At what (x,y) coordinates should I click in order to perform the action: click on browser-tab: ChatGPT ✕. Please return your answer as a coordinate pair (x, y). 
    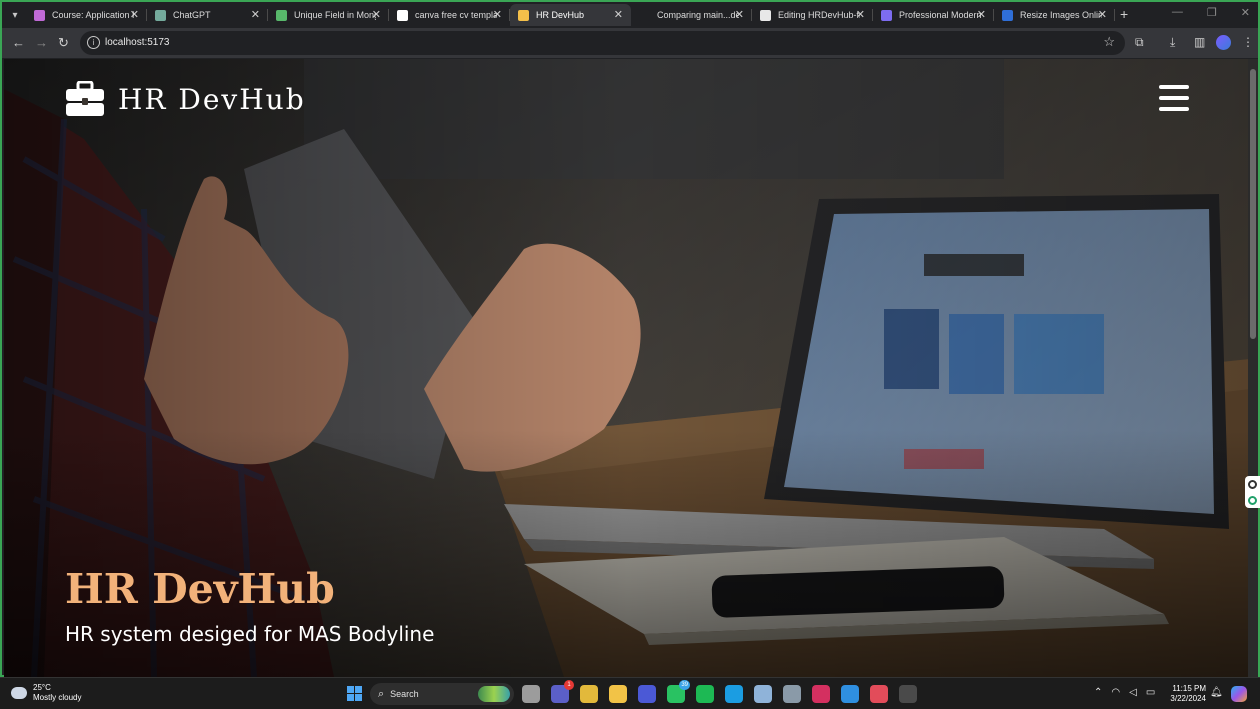
    Looking at the image, I should click on (207, 15).